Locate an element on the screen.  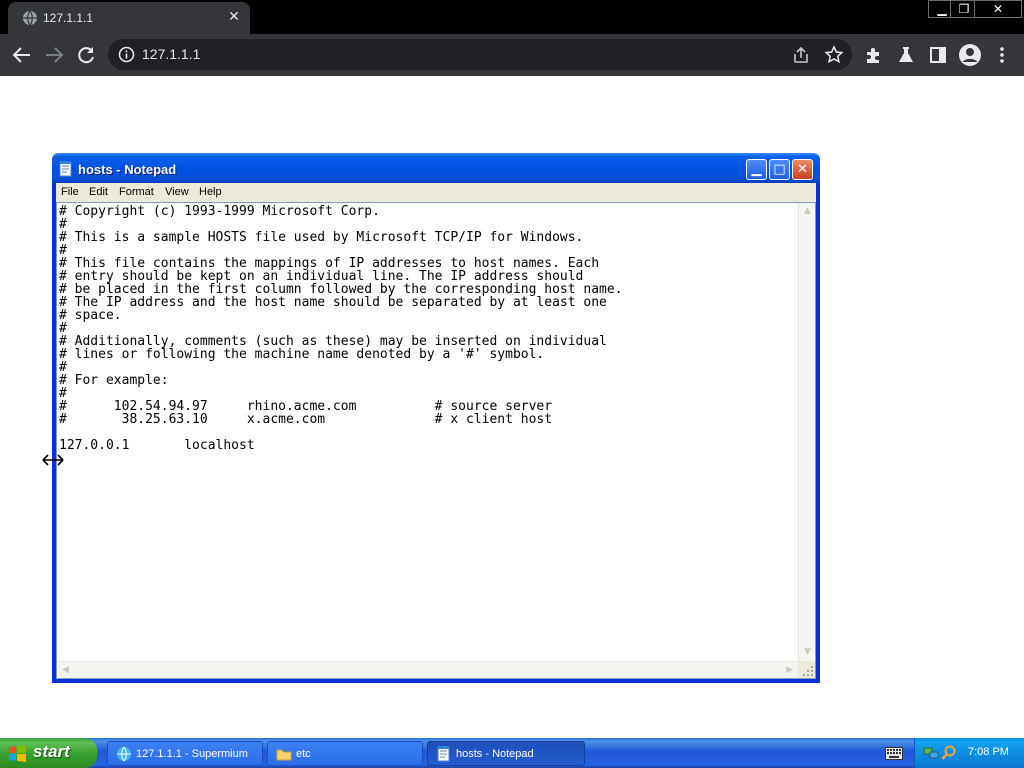
notepad-minimize-button: ▁ is located at coordinates (756, 169).